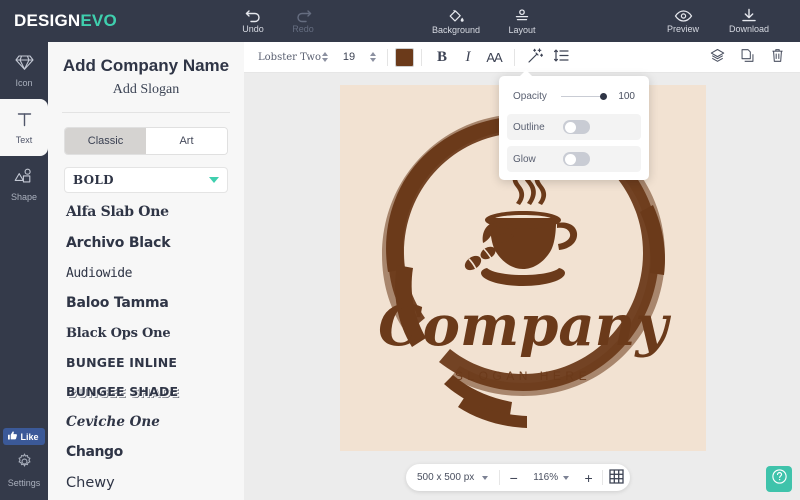 This screenshot has height=500, width=800. What do you see at coordinates (253, 15) in the screenshot?
I see `undo-icon` at bounding box center [253, 15].